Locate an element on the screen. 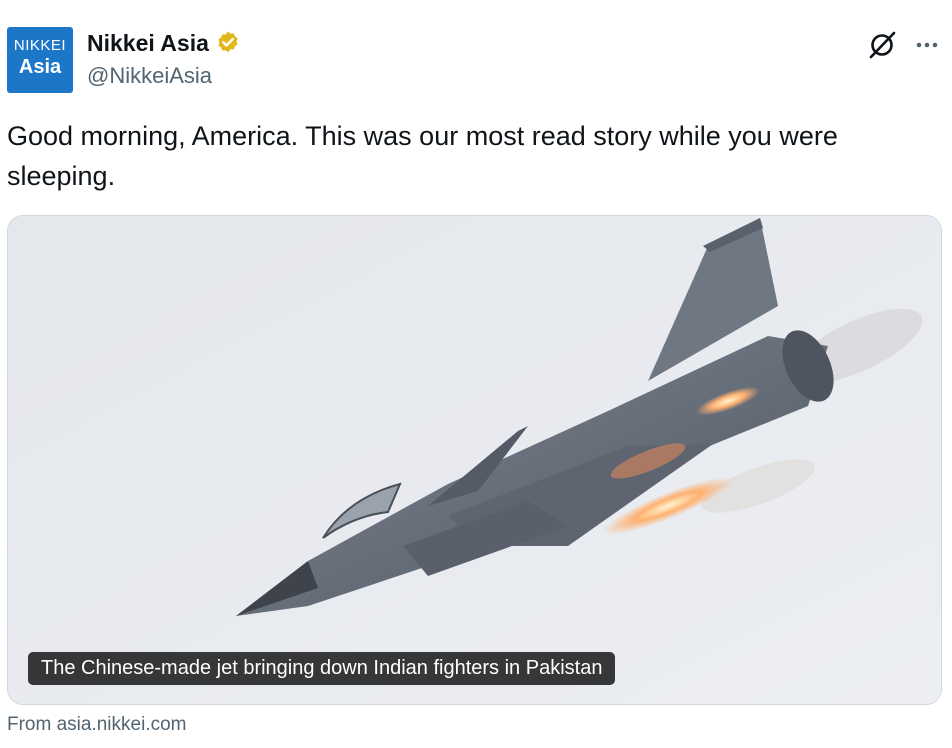 This screenshot has width=952, height=748. avatar-line-2: Asia is located at coordinates (40, 67).